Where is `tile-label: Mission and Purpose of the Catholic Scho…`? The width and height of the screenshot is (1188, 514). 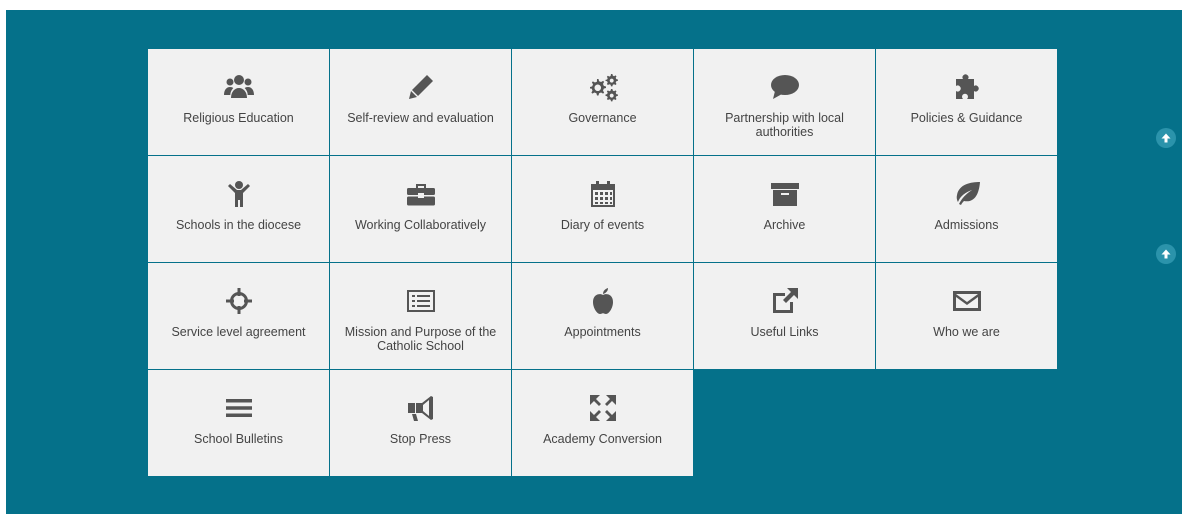
tile-label: Mission and Purpose of the Catholic Scho… is located at coordinates (420, 339).